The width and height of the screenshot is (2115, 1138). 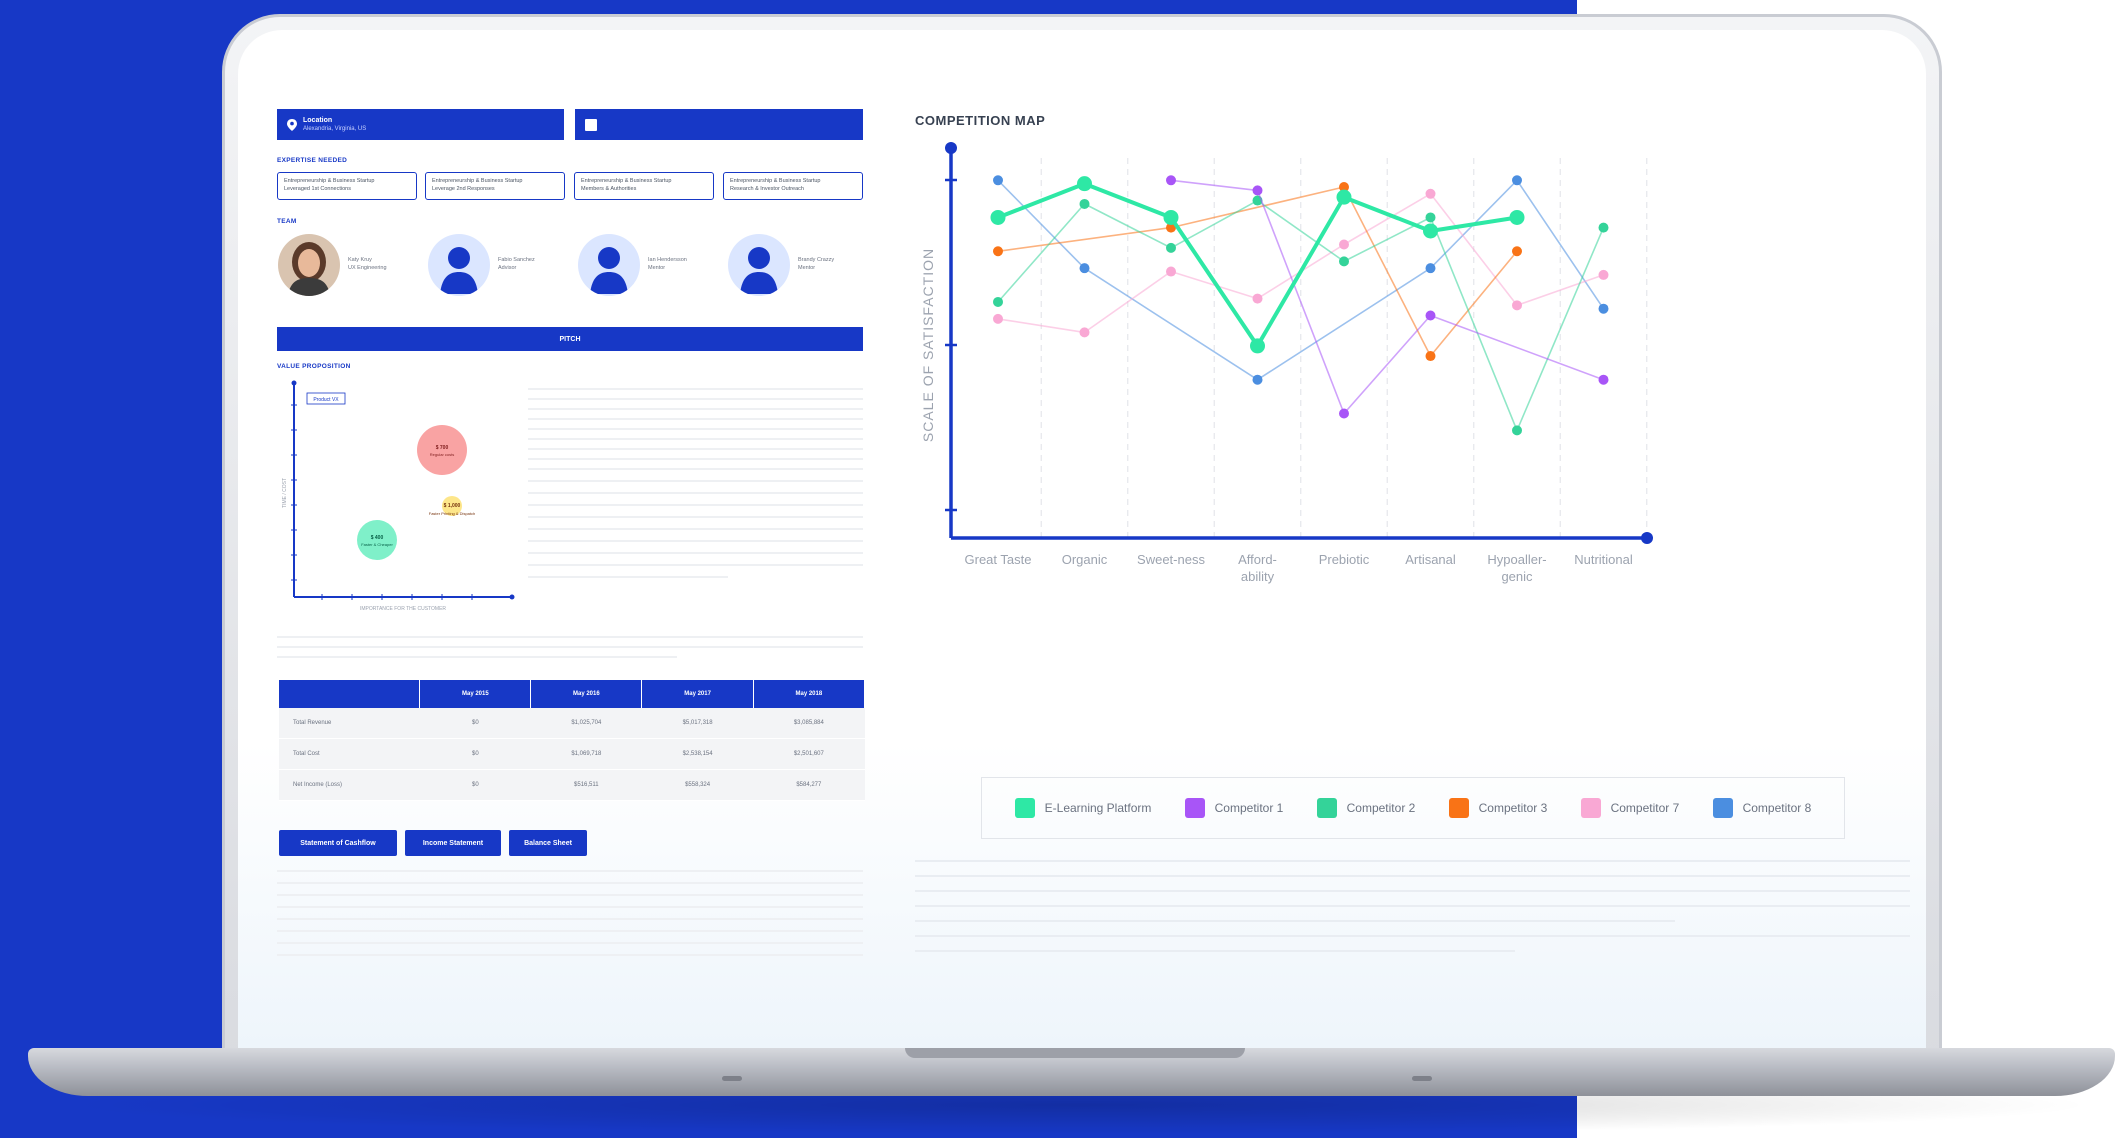 I want to click on bubble-value: $ 700, so click(x=442, y=448).